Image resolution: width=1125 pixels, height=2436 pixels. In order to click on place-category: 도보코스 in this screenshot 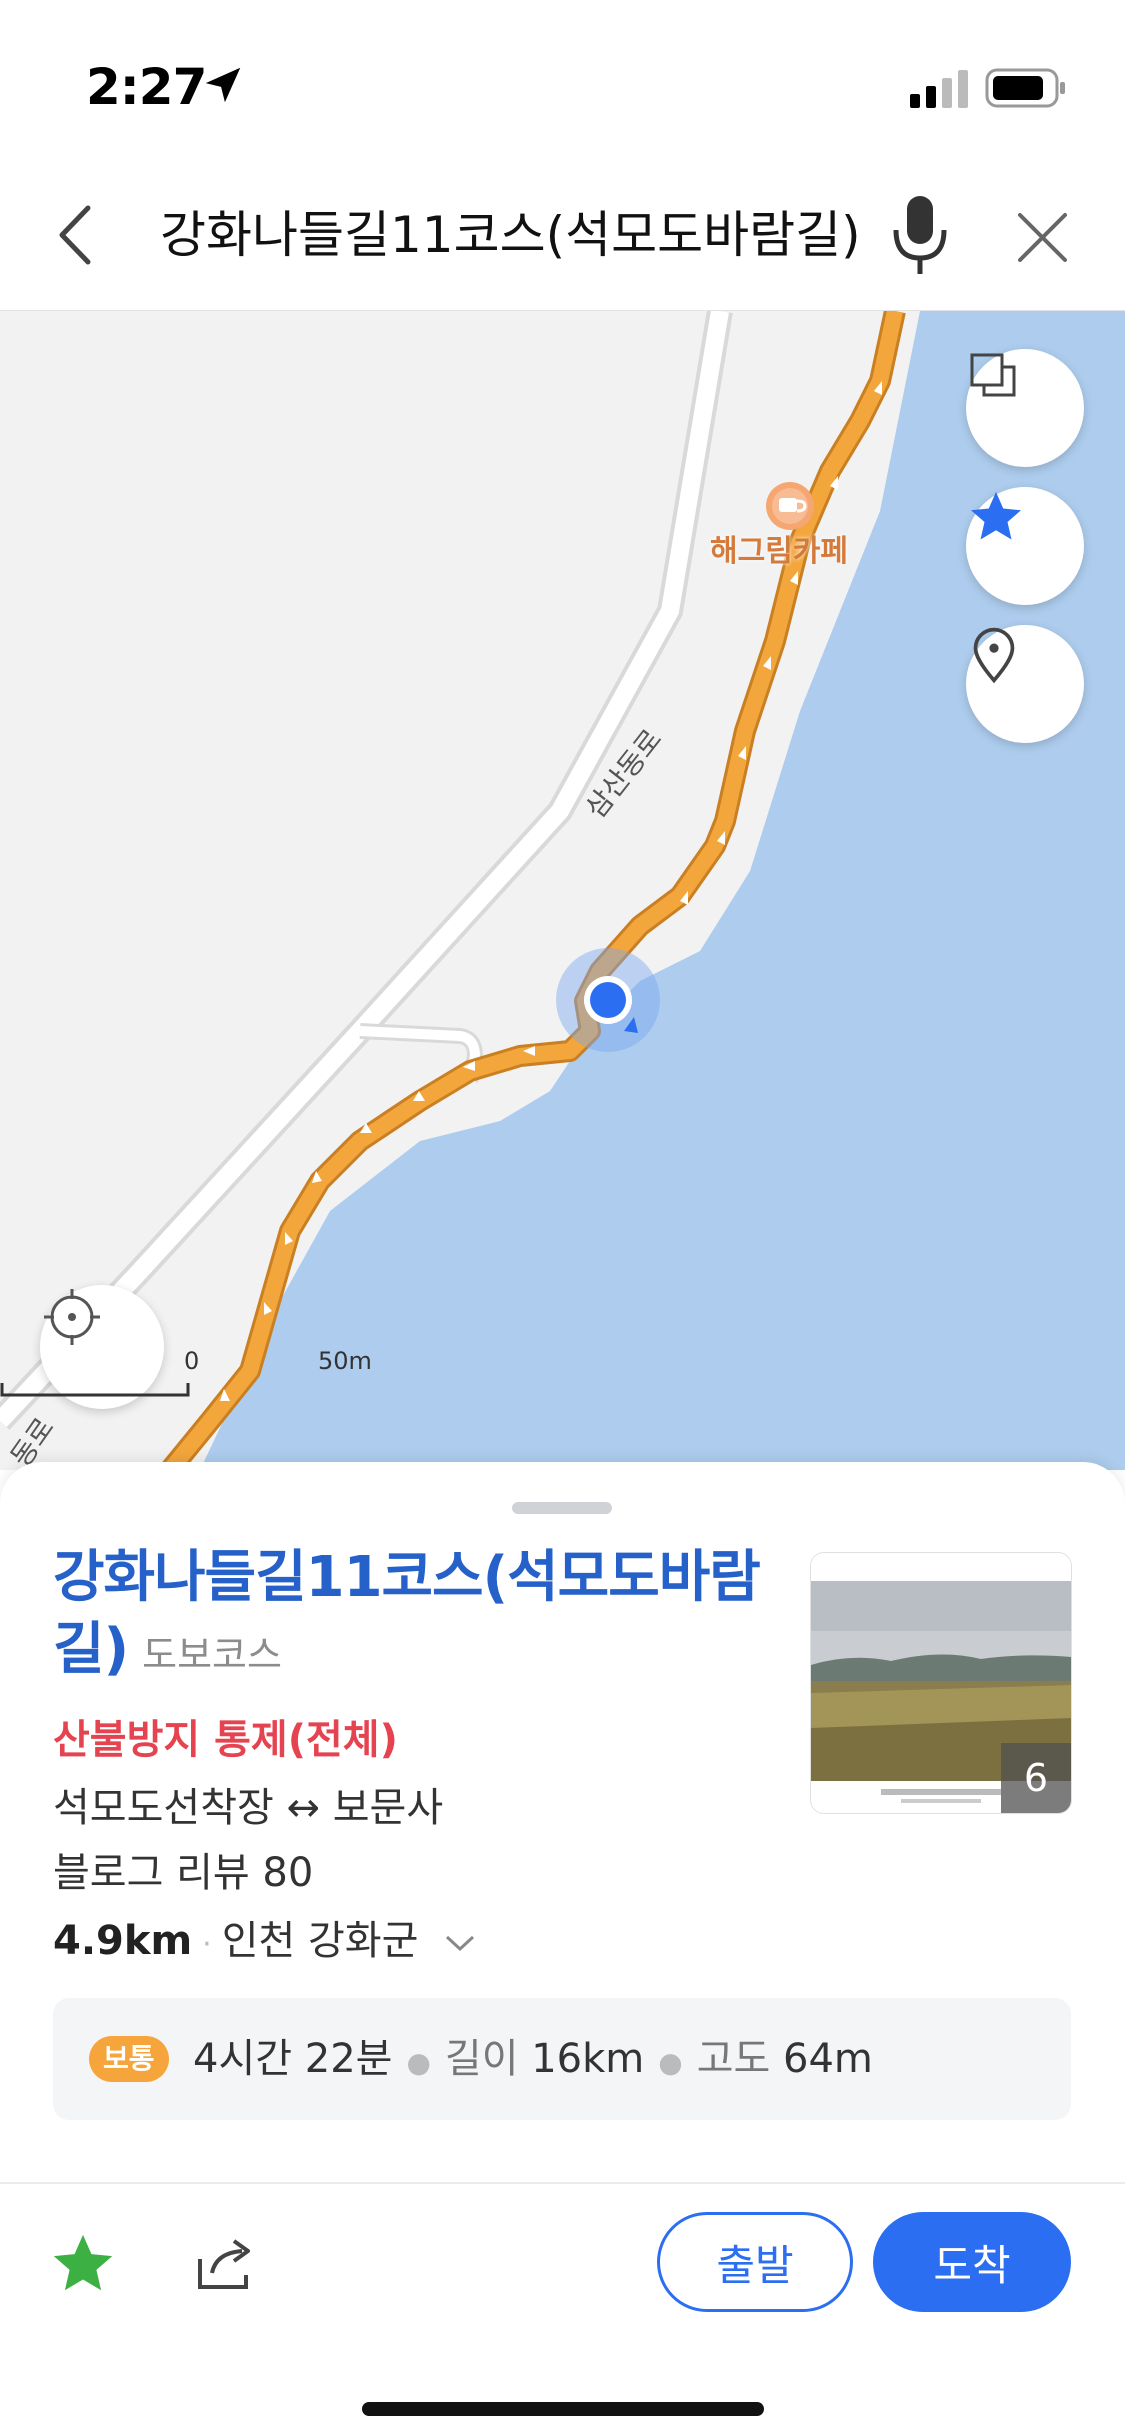, I will do `click(212, 1655)`.